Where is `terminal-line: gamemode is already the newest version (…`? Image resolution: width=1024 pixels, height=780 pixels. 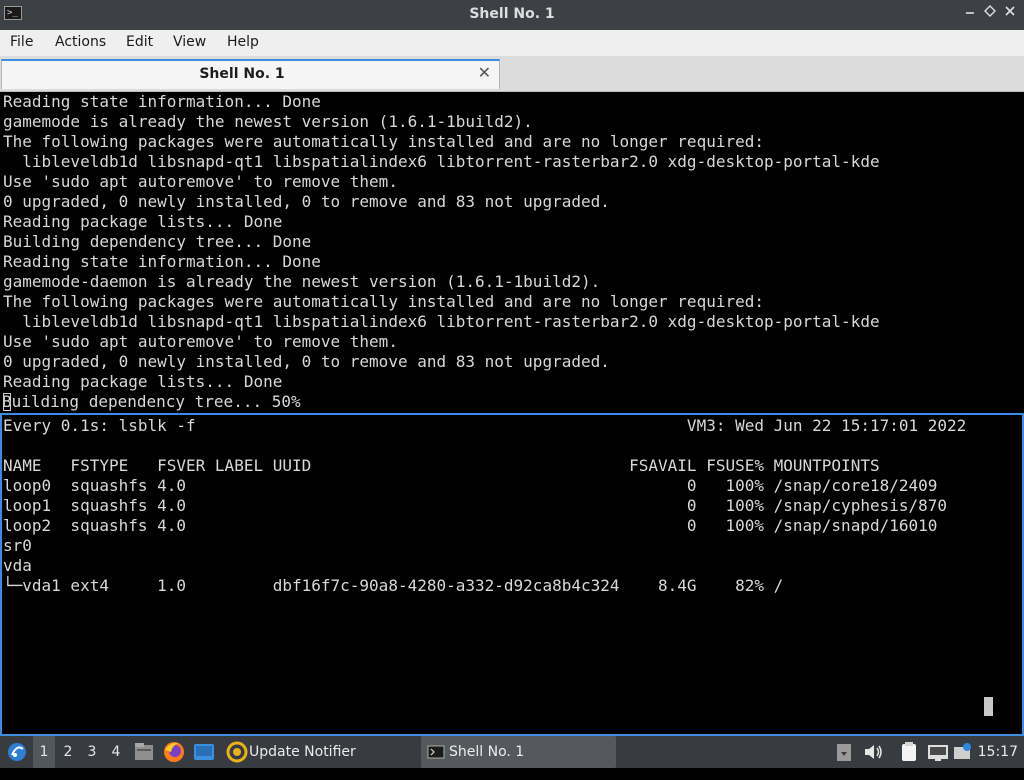 terminal-line: gamemode is already the newest version (… is located at coordinates (268, 121).